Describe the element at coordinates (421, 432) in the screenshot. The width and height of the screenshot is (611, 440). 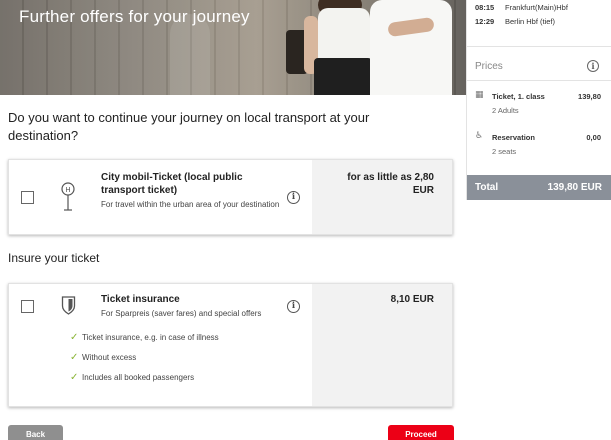
I see `proceed-button: Proceed` at that location.